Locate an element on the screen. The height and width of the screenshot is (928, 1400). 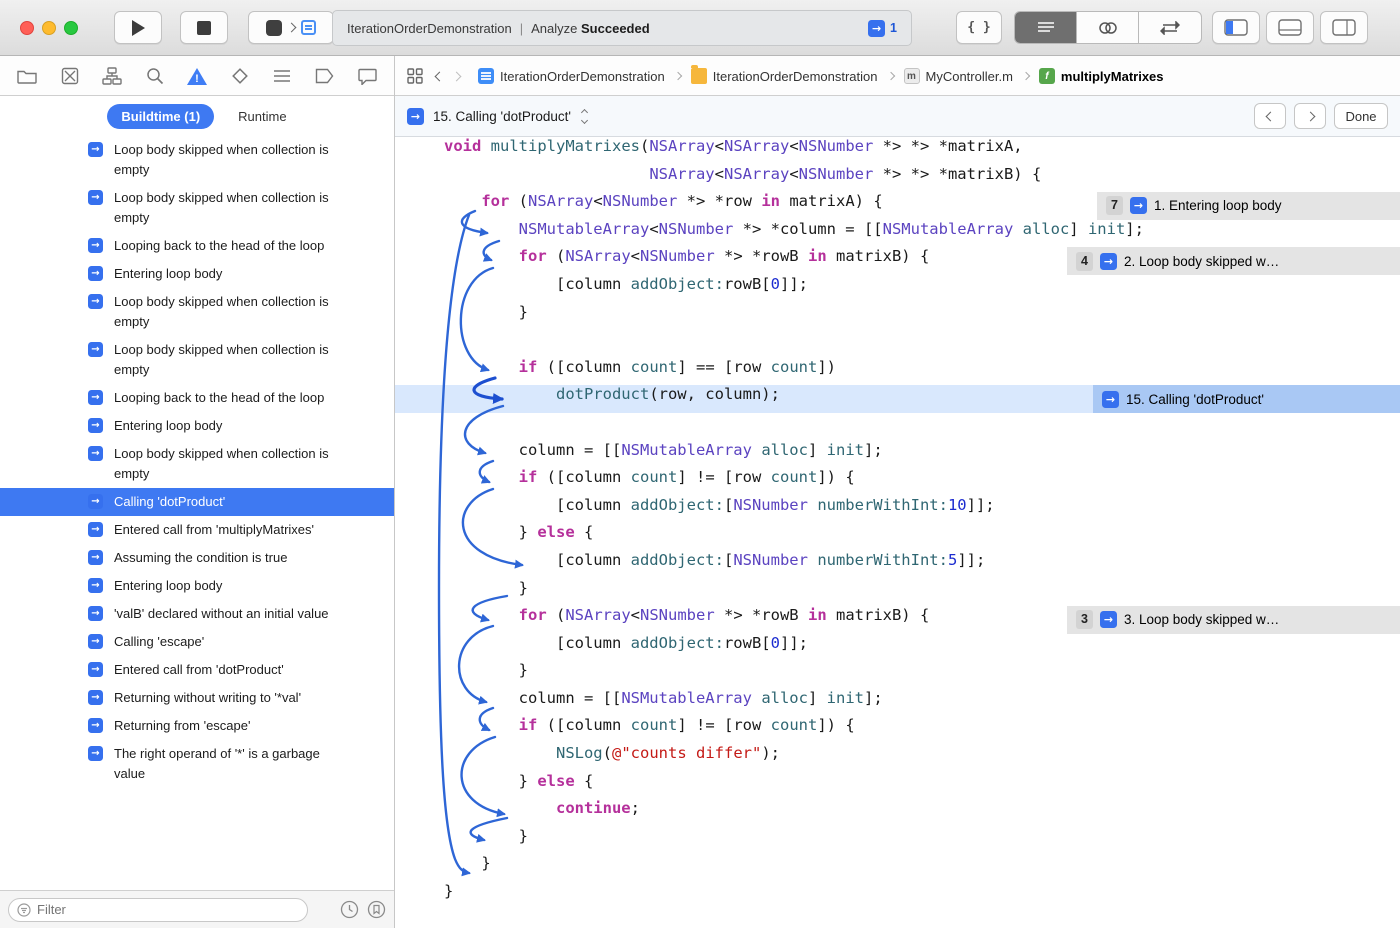
related-items-icon is located at coordinates (415, 76).